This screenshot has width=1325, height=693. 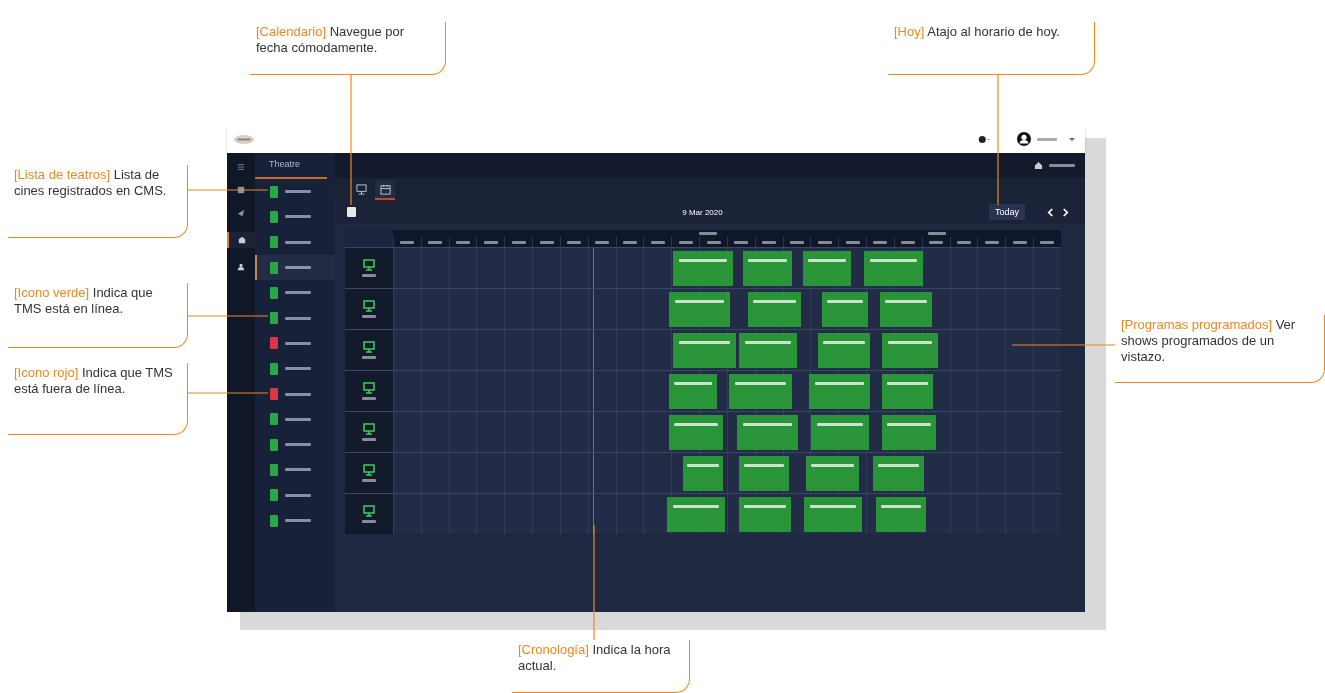 What do you see at coordinates (595, 658) in the screenshot?
I see `callout-text: [Cronología] Indica la hora actual.` at bounding box center [595, 658].